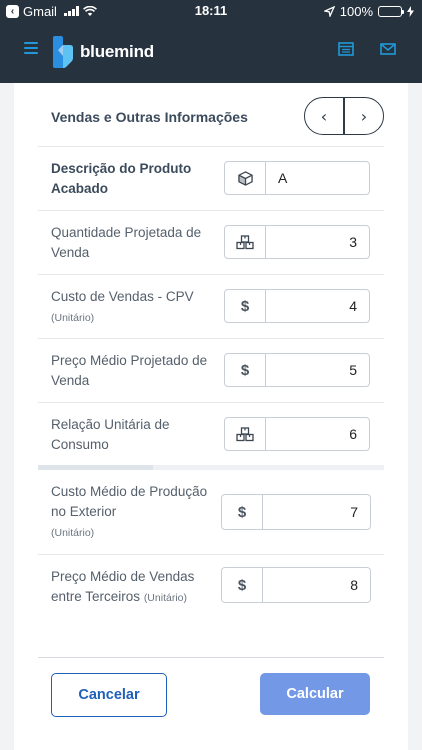 The height and width of the screenshot is (750, 422). Describe the element at coordinates (63, 52) in the screenshot. I see `bluemind-logo-icon` at that location.